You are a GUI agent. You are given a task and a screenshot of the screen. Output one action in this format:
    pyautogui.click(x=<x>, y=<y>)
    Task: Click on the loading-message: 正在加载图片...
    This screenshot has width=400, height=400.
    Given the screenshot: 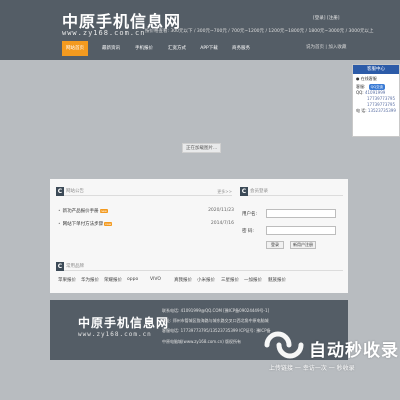 What is the action you would take?
    pyautogui.click(x=202, y=148)
    